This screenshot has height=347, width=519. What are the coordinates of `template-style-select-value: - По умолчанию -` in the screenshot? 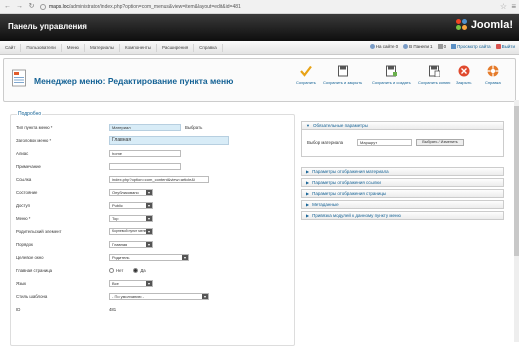 It's located at (128, 296).